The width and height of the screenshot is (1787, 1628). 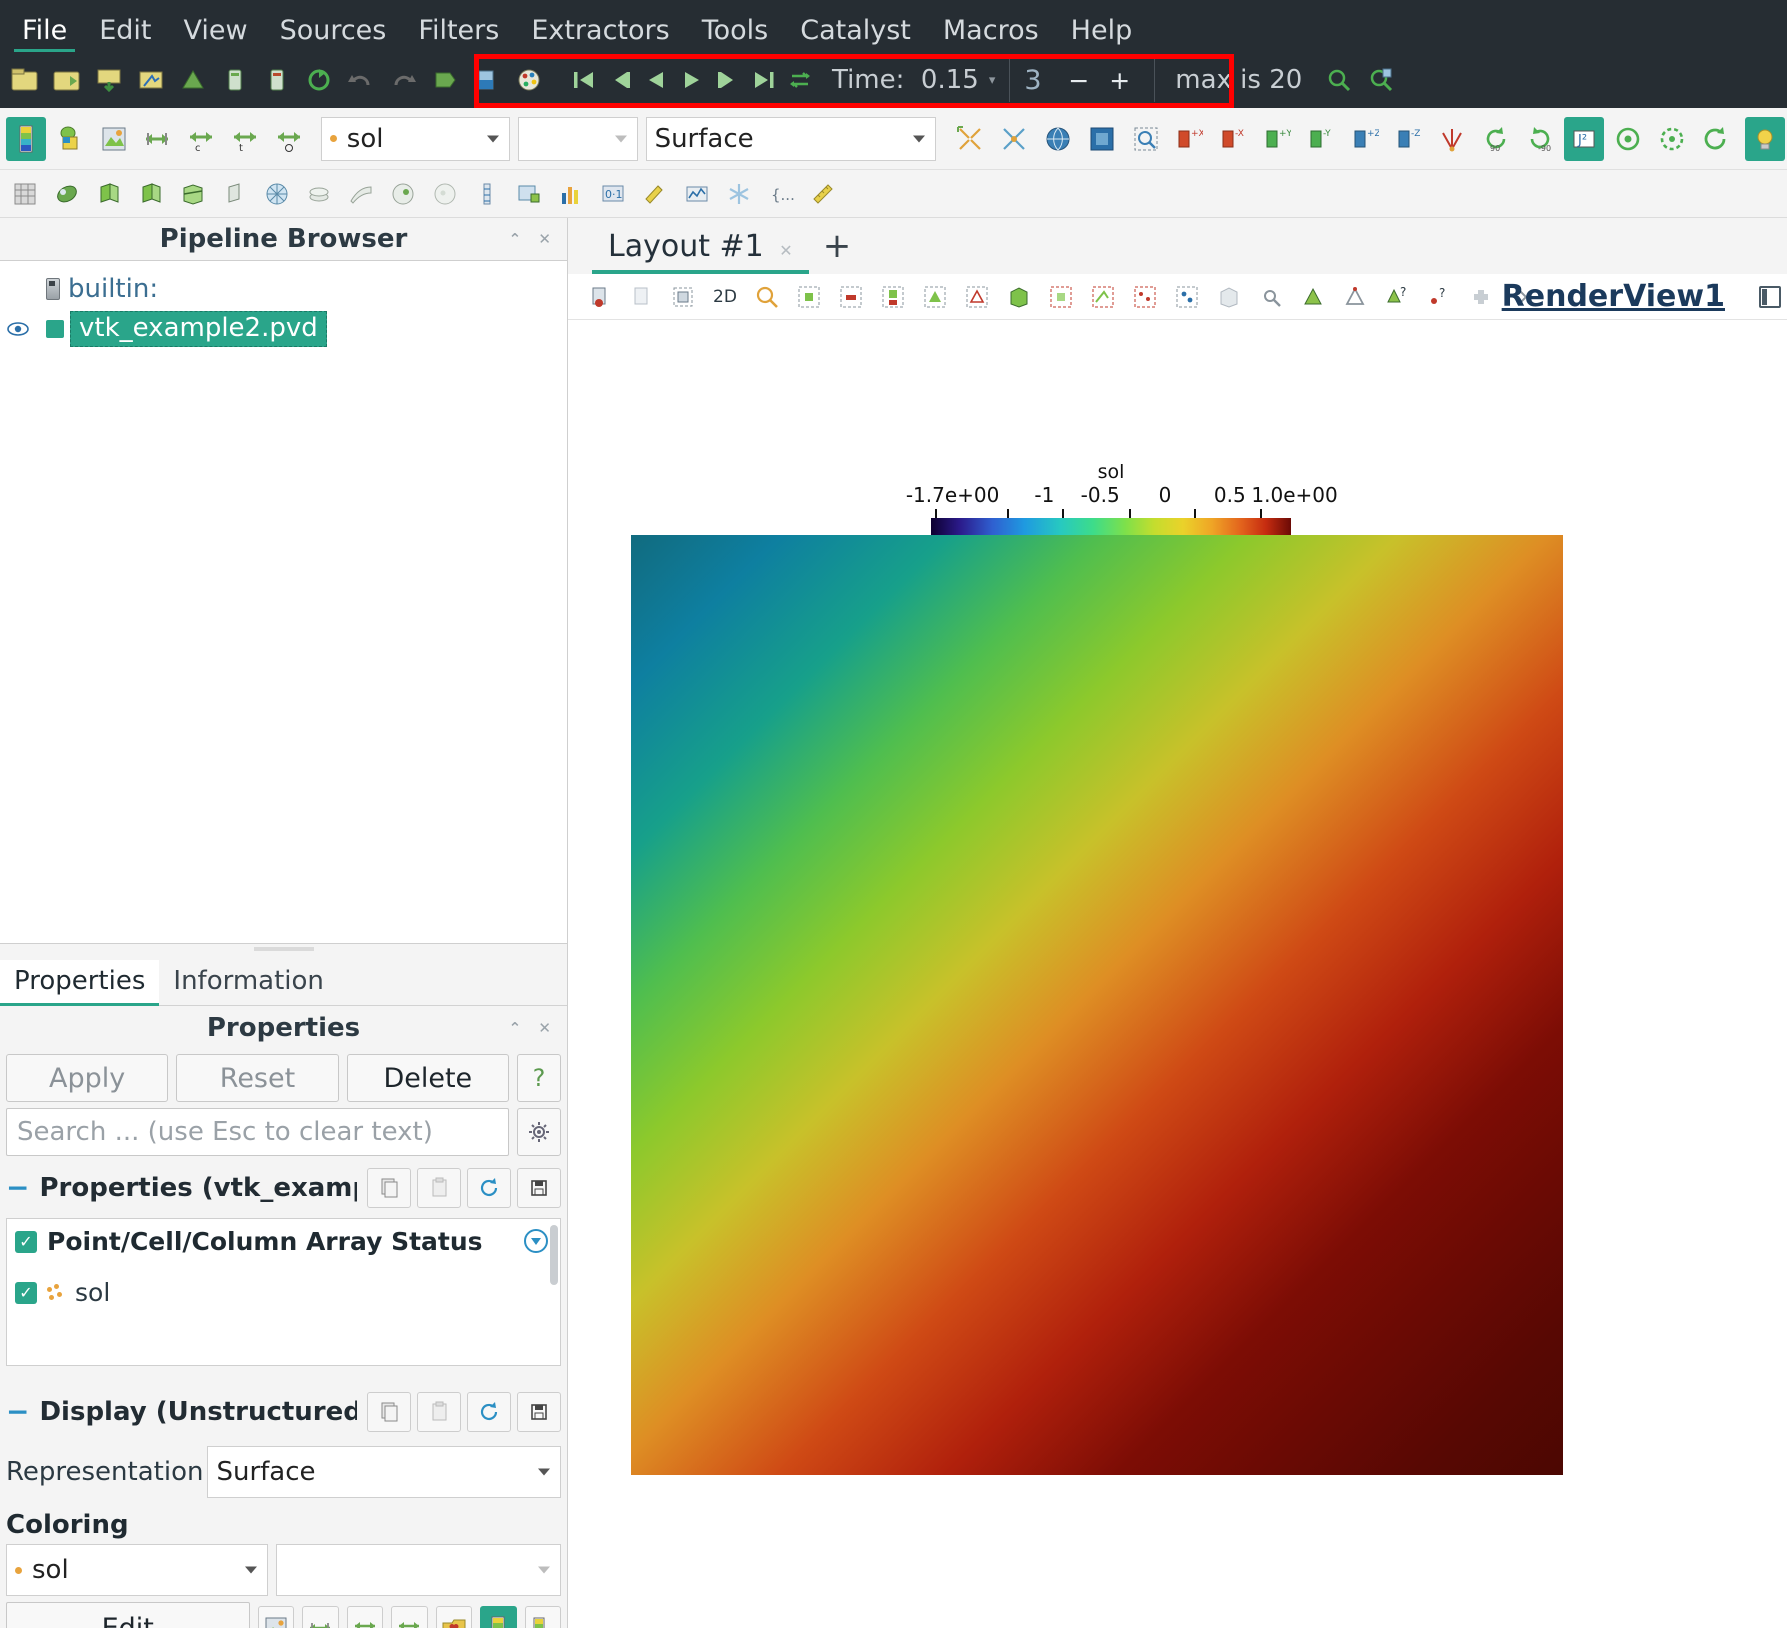 I want to click on warp-filter-icon, so click(x=403, y=194).